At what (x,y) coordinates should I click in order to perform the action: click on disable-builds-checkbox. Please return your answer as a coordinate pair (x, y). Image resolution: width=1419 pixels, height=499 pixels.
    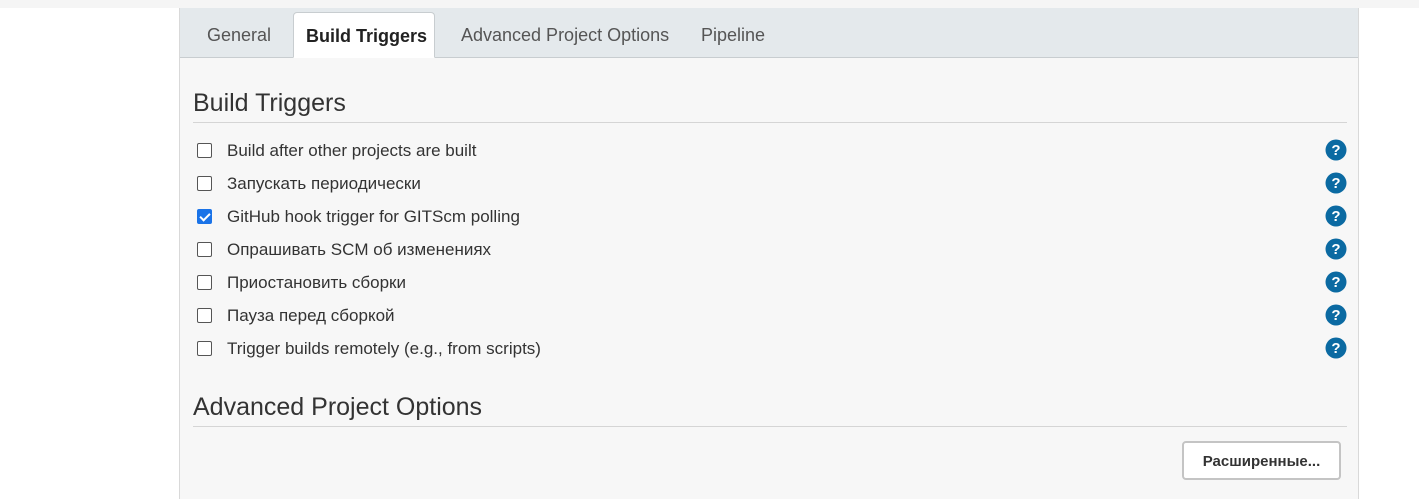
    Looking at the image, I should click on (204, 282).